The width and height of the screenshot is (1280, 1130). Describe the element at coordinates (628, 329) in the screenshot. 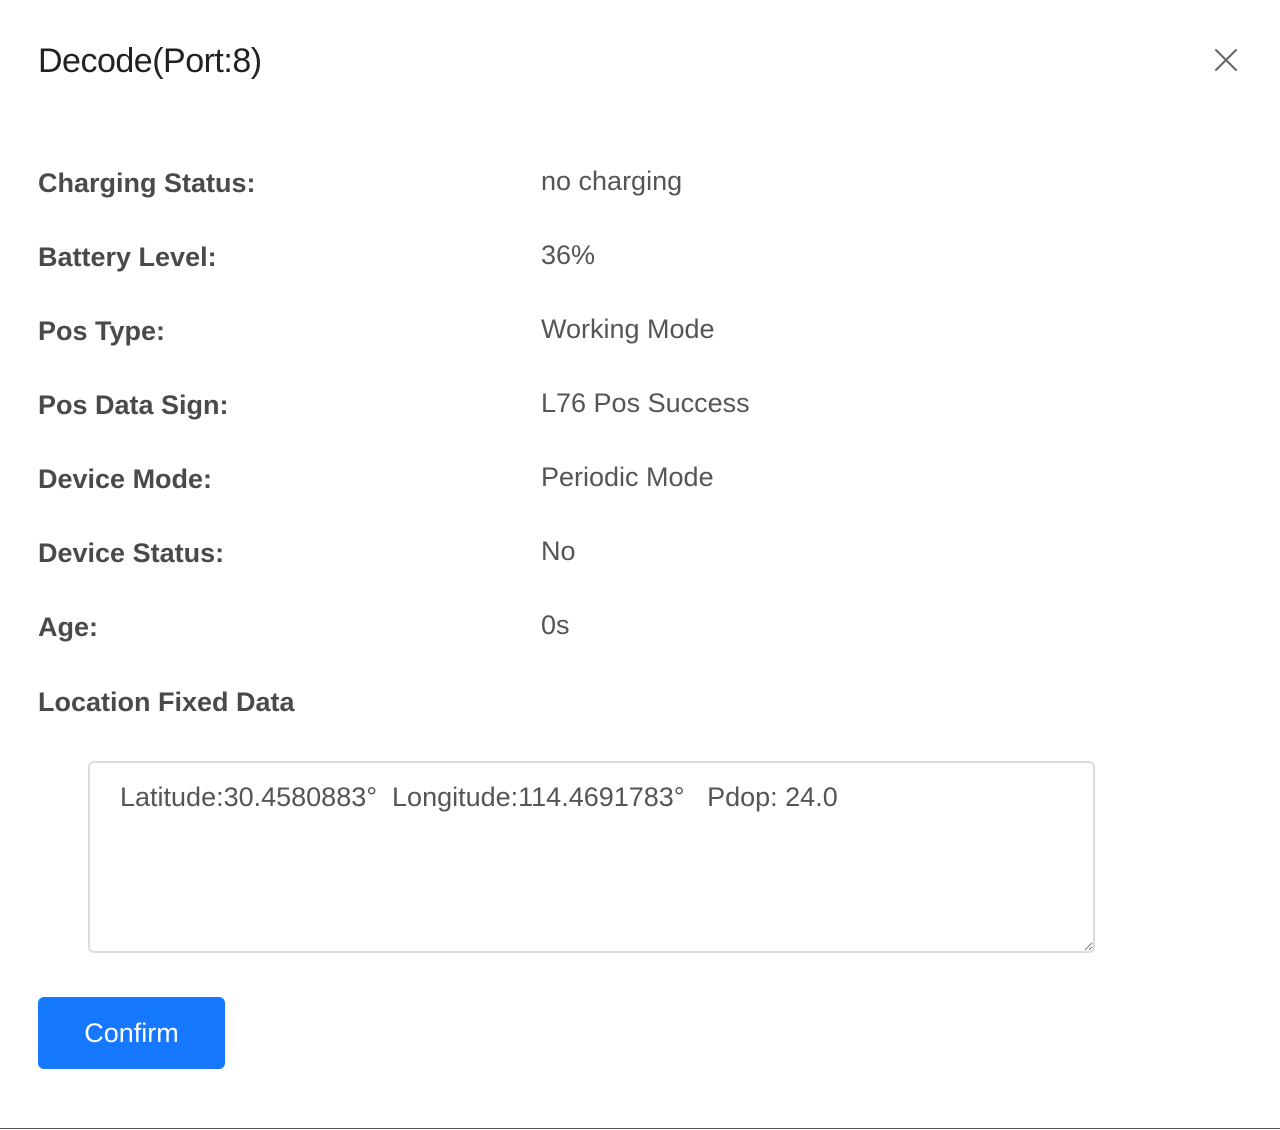

I see `pos-type-value: Working Mode` at that location.